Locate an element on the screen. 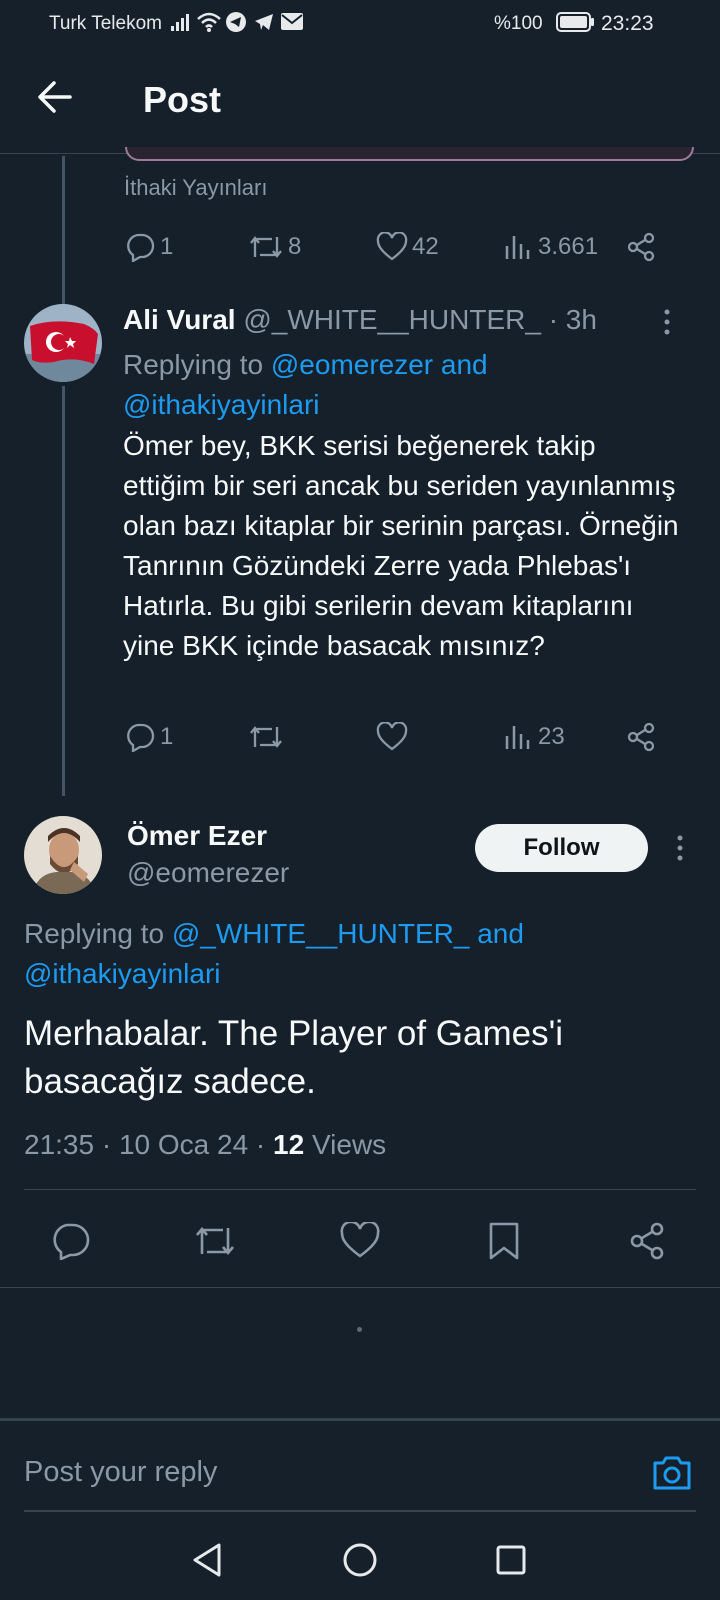  views-button: 23 is located at coordinates (534, 737).